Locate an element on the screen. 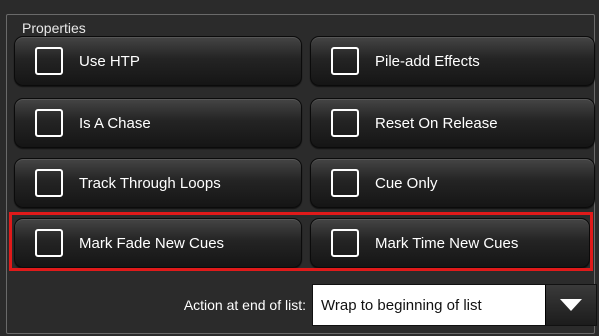 The width and height of the screenshot is (599, 336). mark-time-new-cues-label: Mark Time New Cues is located at coordinates (447, 243).